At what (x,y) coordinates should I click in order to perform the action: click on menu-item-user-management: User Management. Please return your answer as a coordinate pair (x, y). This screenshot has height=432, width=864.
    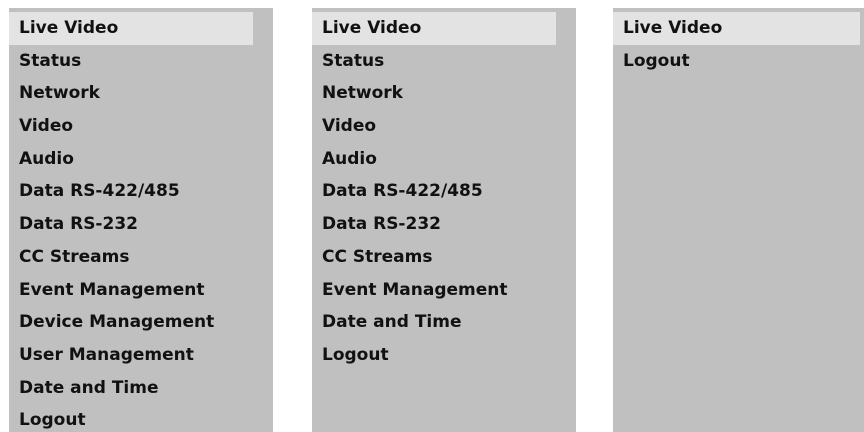
    Looking at the image, I should click on (141, 355).